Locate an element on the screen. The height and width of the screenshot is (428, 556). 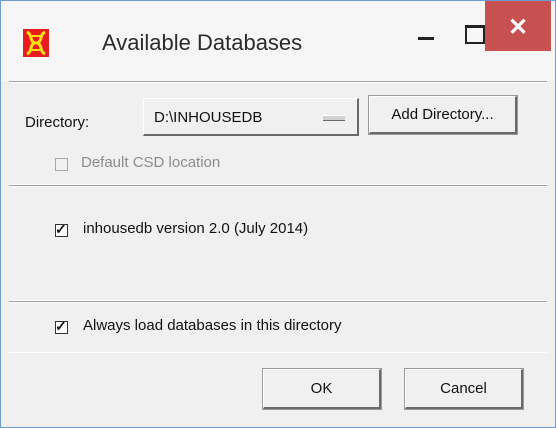
minimize-button is located at coordinates (427, 30).